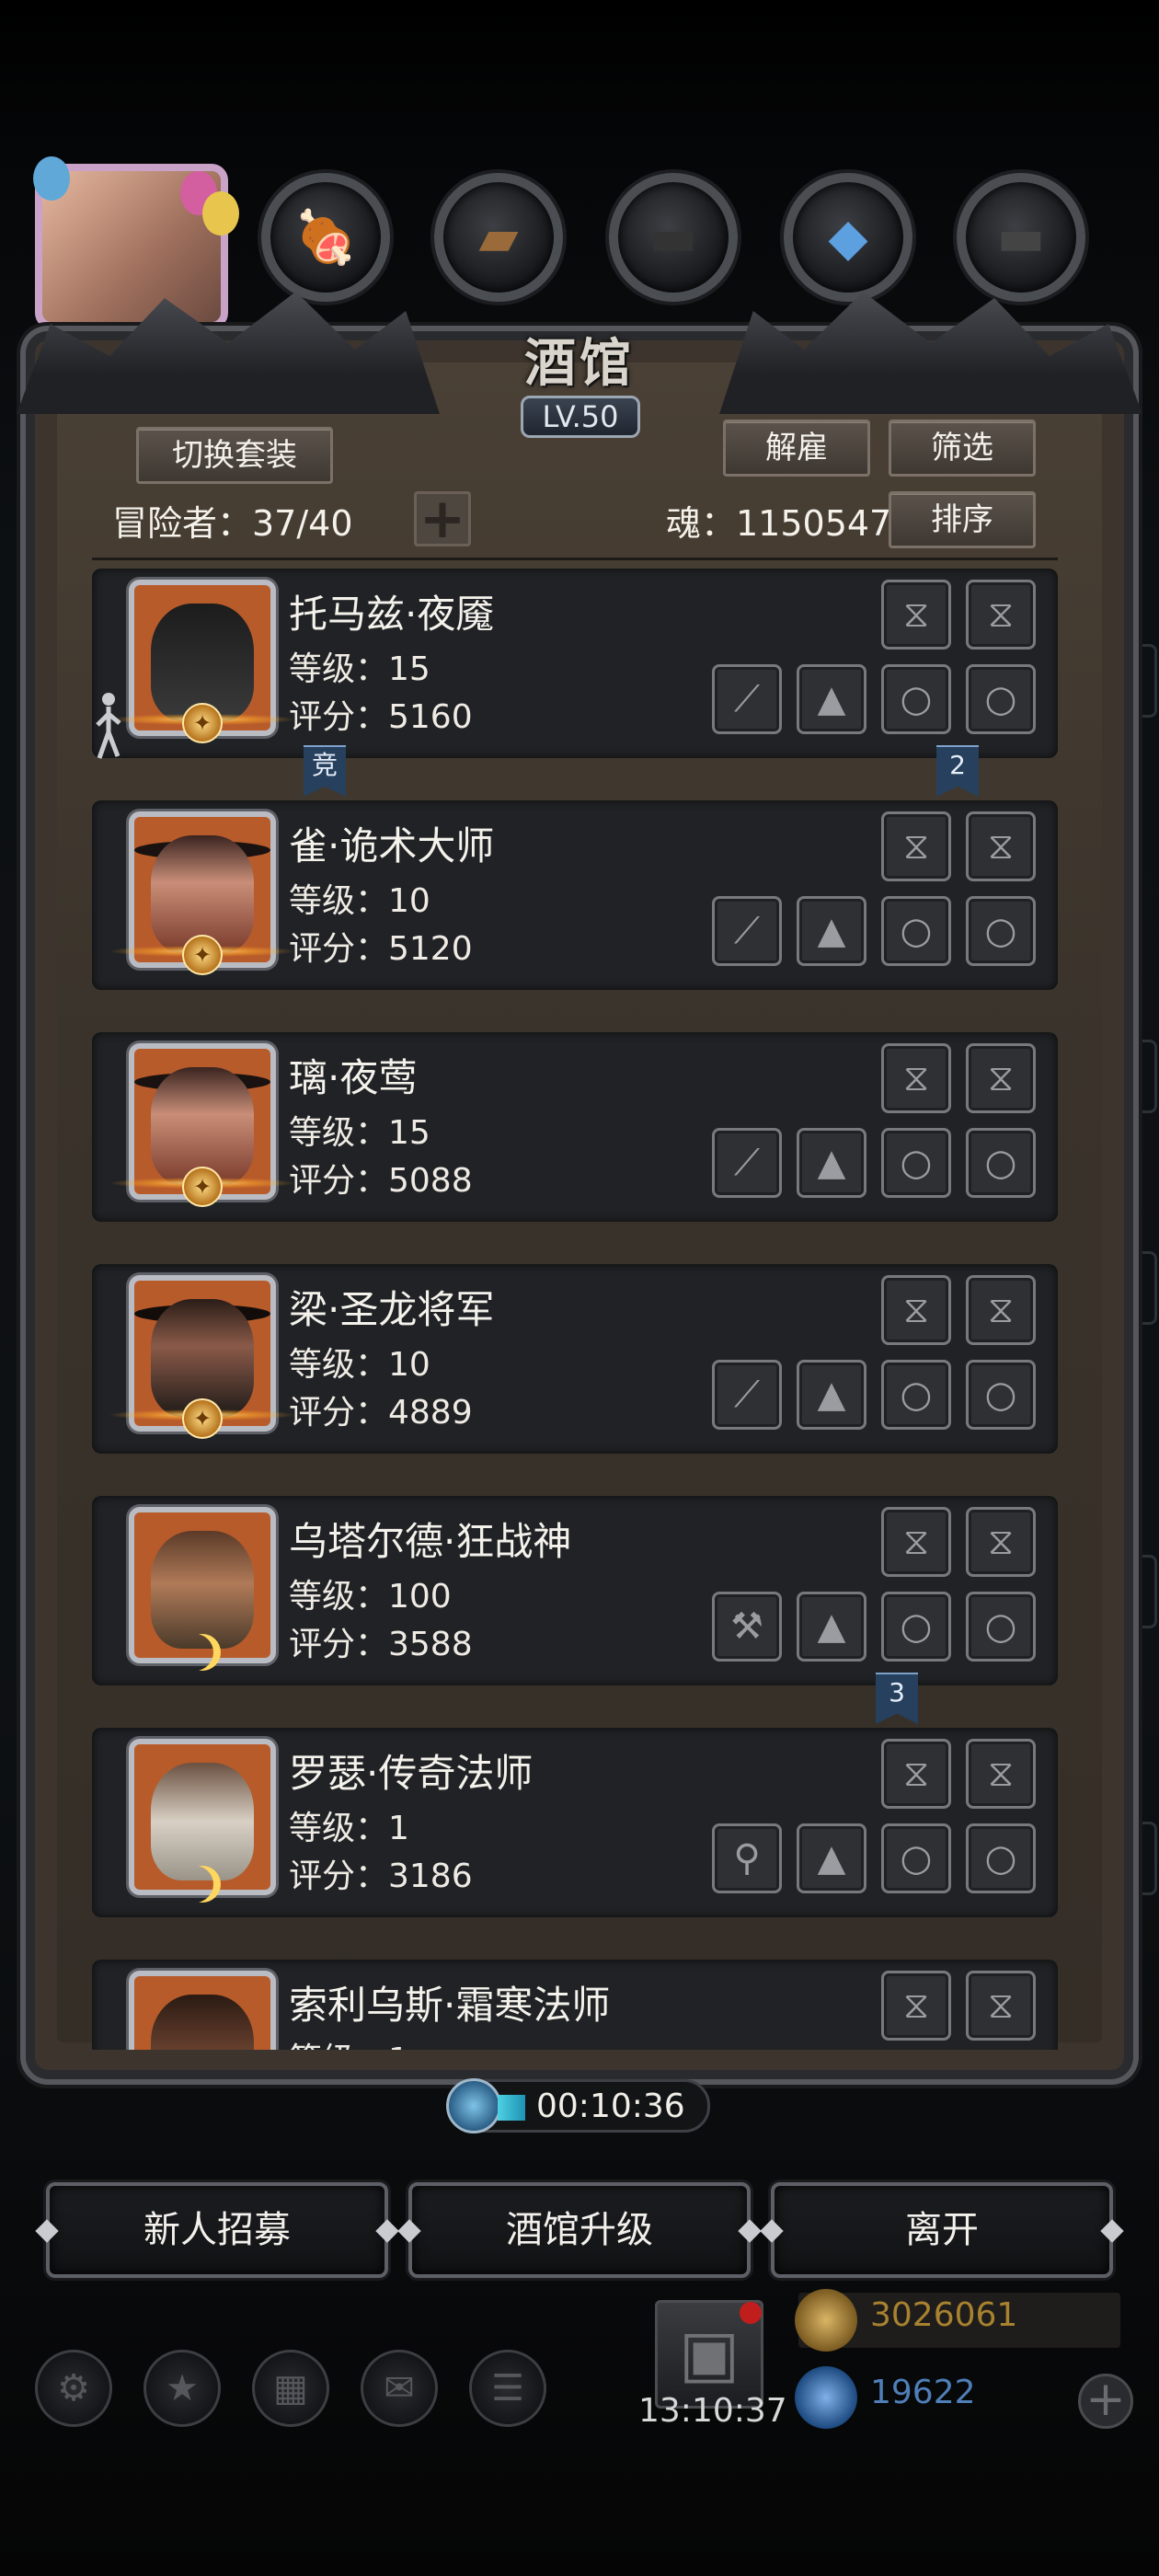  What do you see at coordinates (957, 771) in the screenshot?
I see `team-flag: 2` at bounding box center [957, 771].